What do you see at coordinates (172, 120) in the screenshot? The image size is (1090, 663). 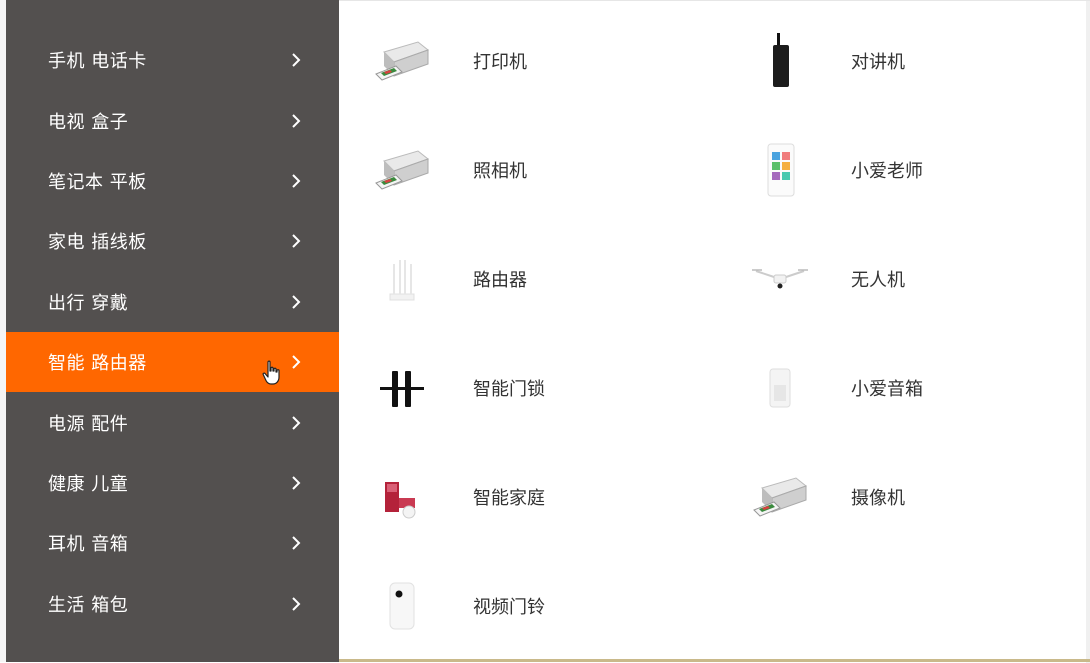 I see `sidebar-item-tv: 电视 盒子` at bounding box center [172, 120].